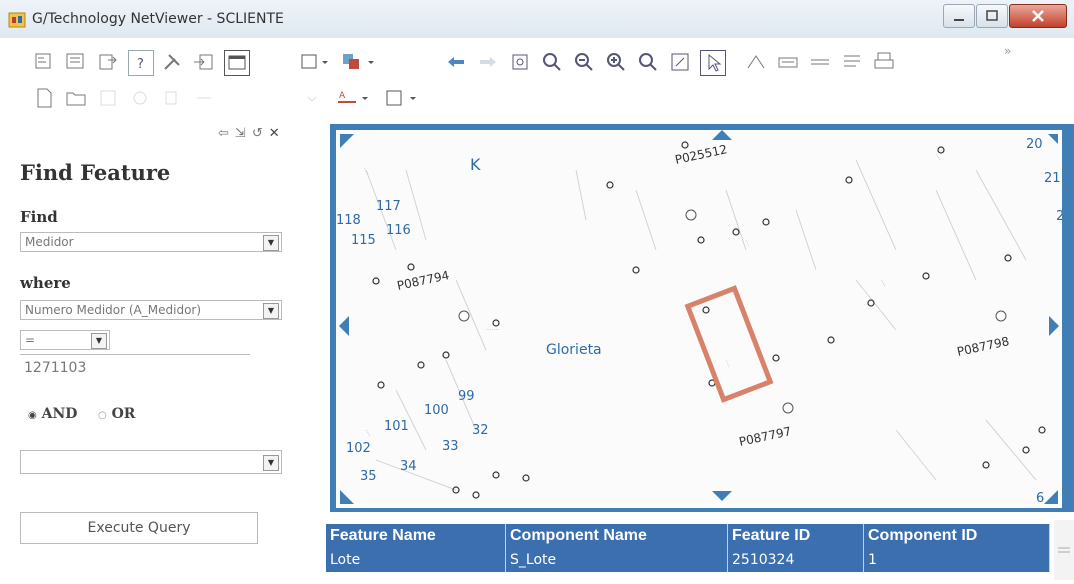 This screenshot has width=1074, height=584. I want to click on save-button, so click(108, 98).